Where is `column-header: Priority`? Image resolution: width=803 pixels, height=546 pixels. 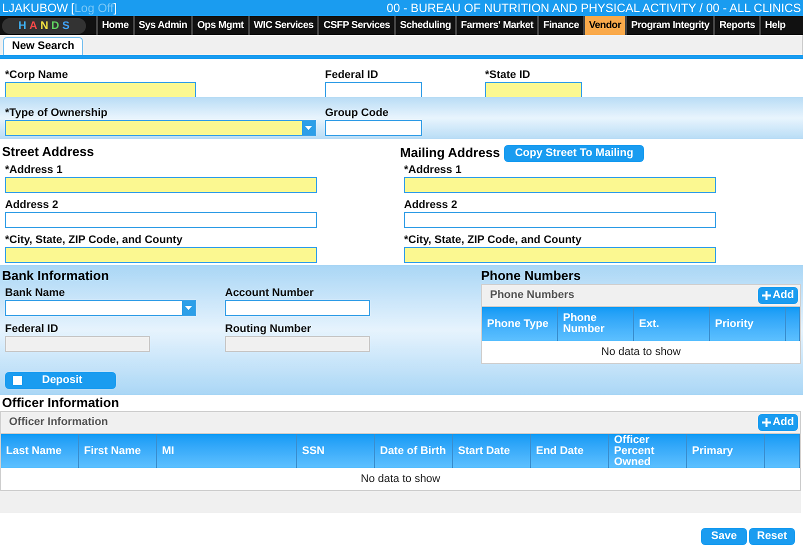 column-header: Priority is located at coordinates (748, 324).